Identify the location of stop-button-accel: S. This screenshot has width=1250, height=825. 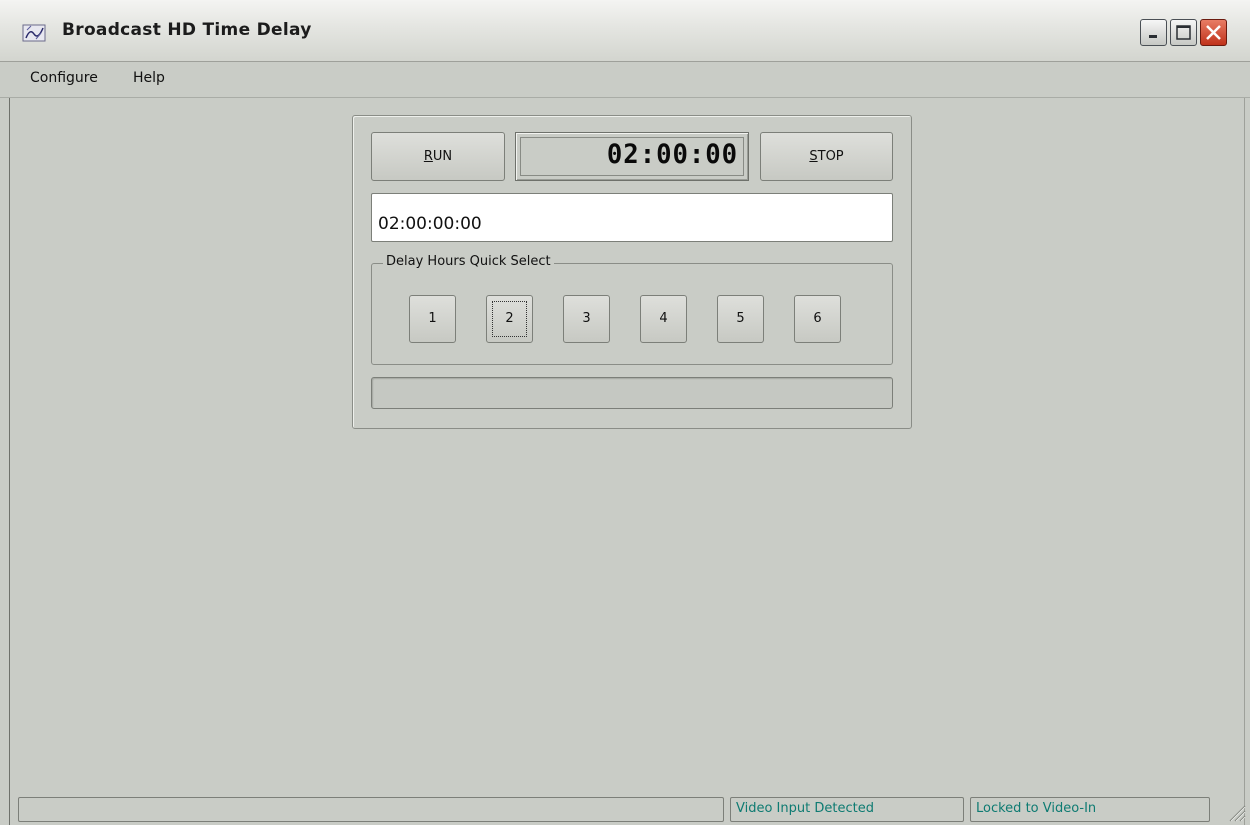
(813, 156).